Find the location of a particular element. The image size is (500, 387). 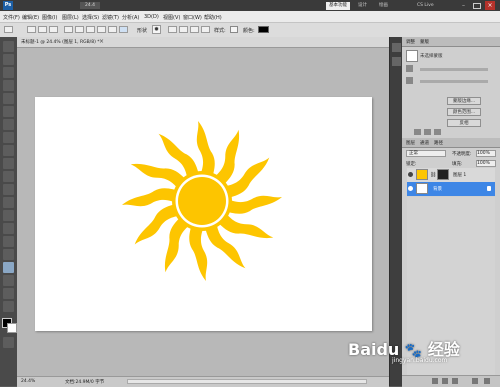

layer-name: 背景 is located at coordinates (437, 189).